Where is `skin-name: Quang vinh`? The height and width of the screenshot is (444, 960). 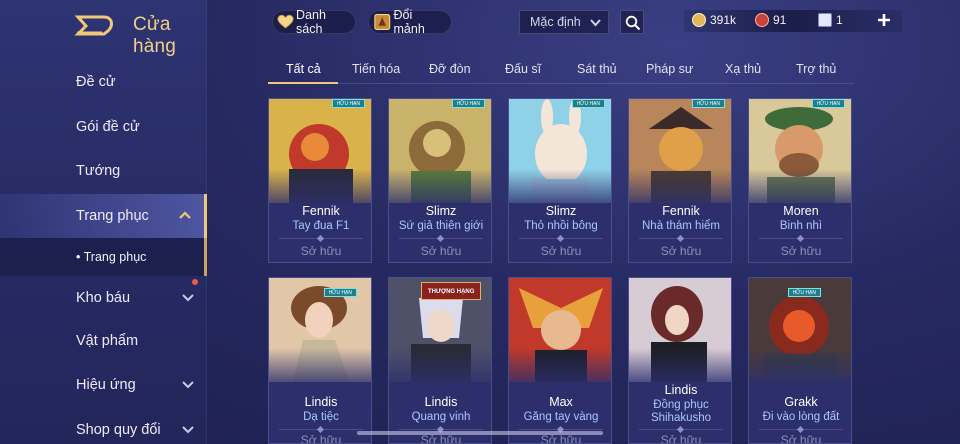 skin-name: Quang vinh is located at coordinates (441, 417).